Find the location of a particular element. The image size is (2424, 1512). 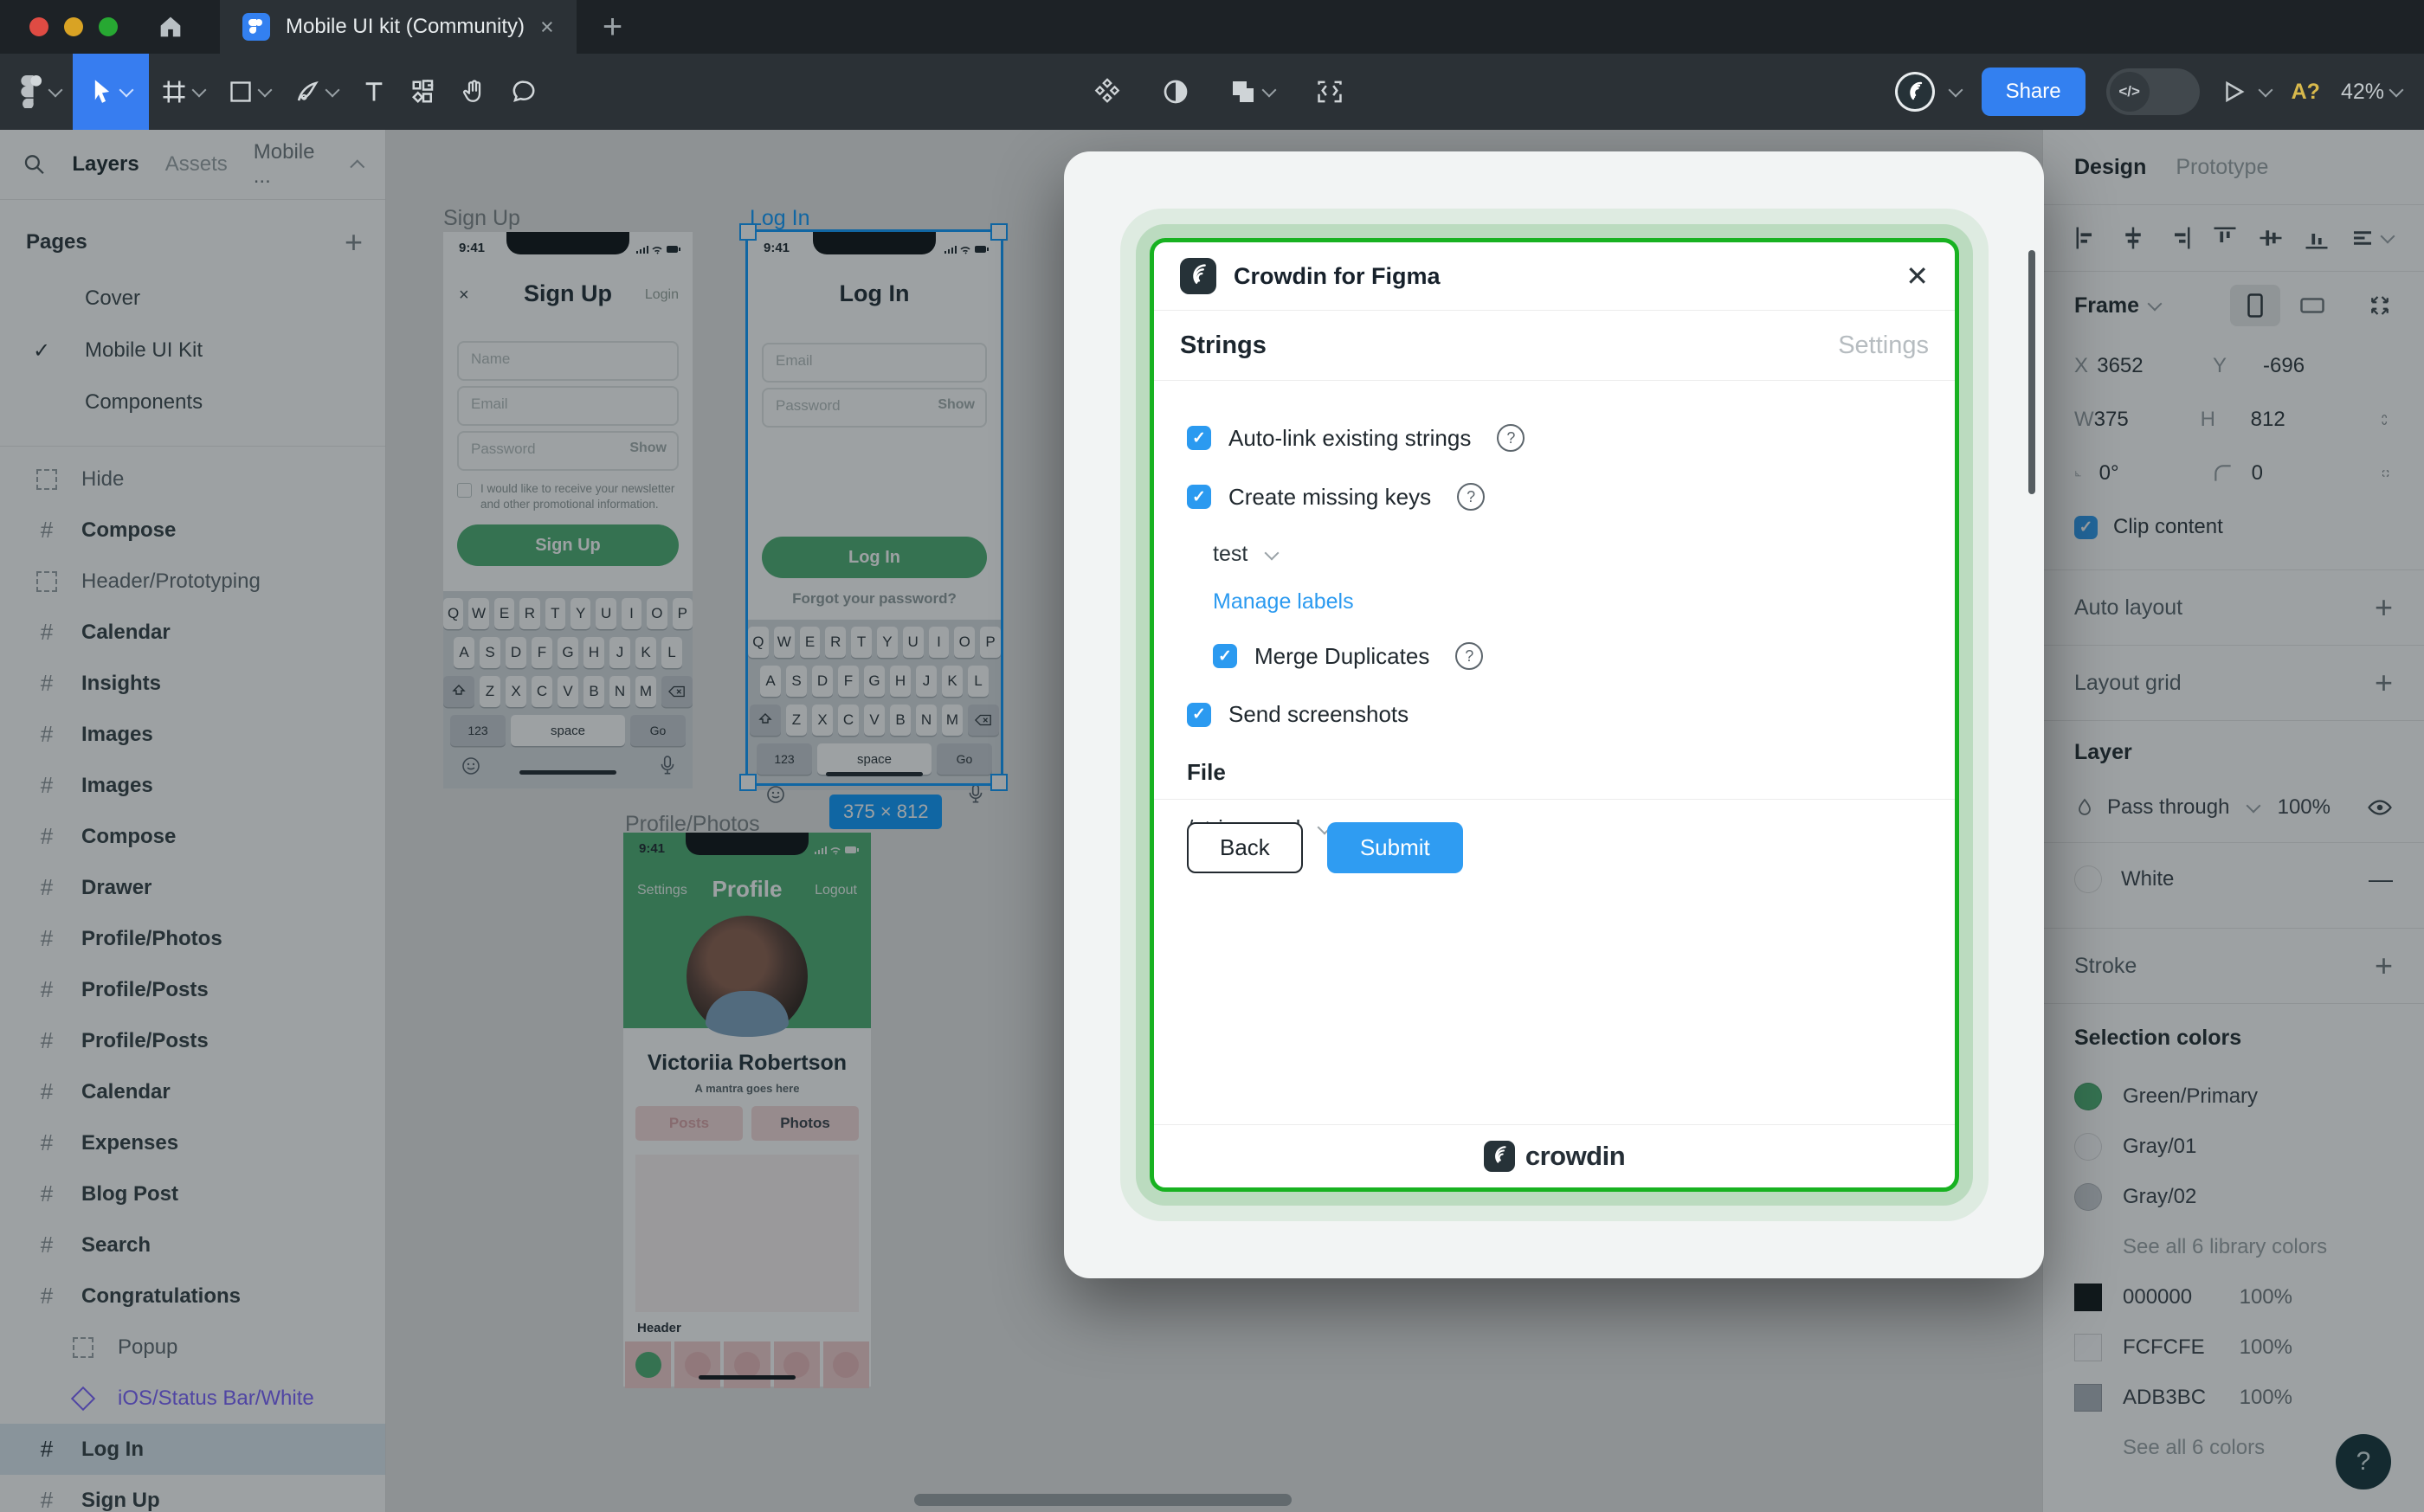

comment-tool is located at coordinates (524, 92).